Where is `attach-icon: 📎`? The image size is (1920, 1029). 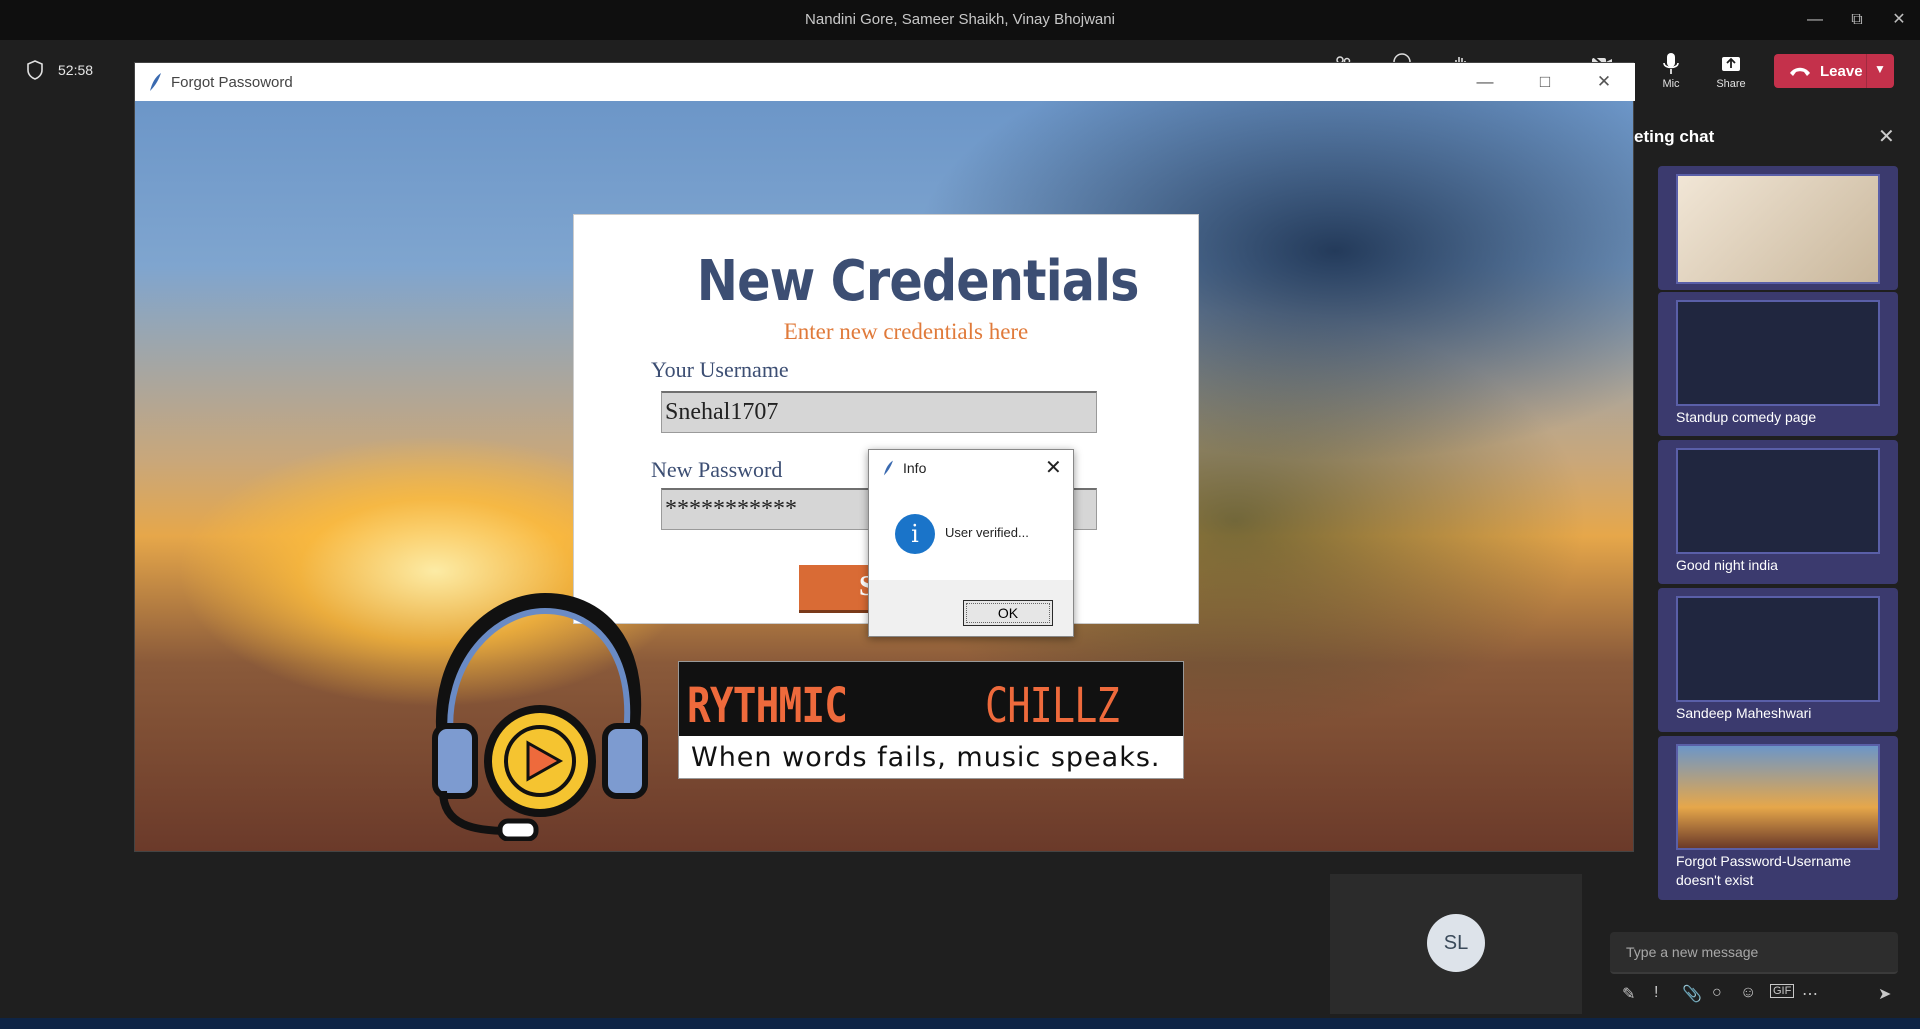
attach-icon: 📎 is located at coordinates (1692, 994).